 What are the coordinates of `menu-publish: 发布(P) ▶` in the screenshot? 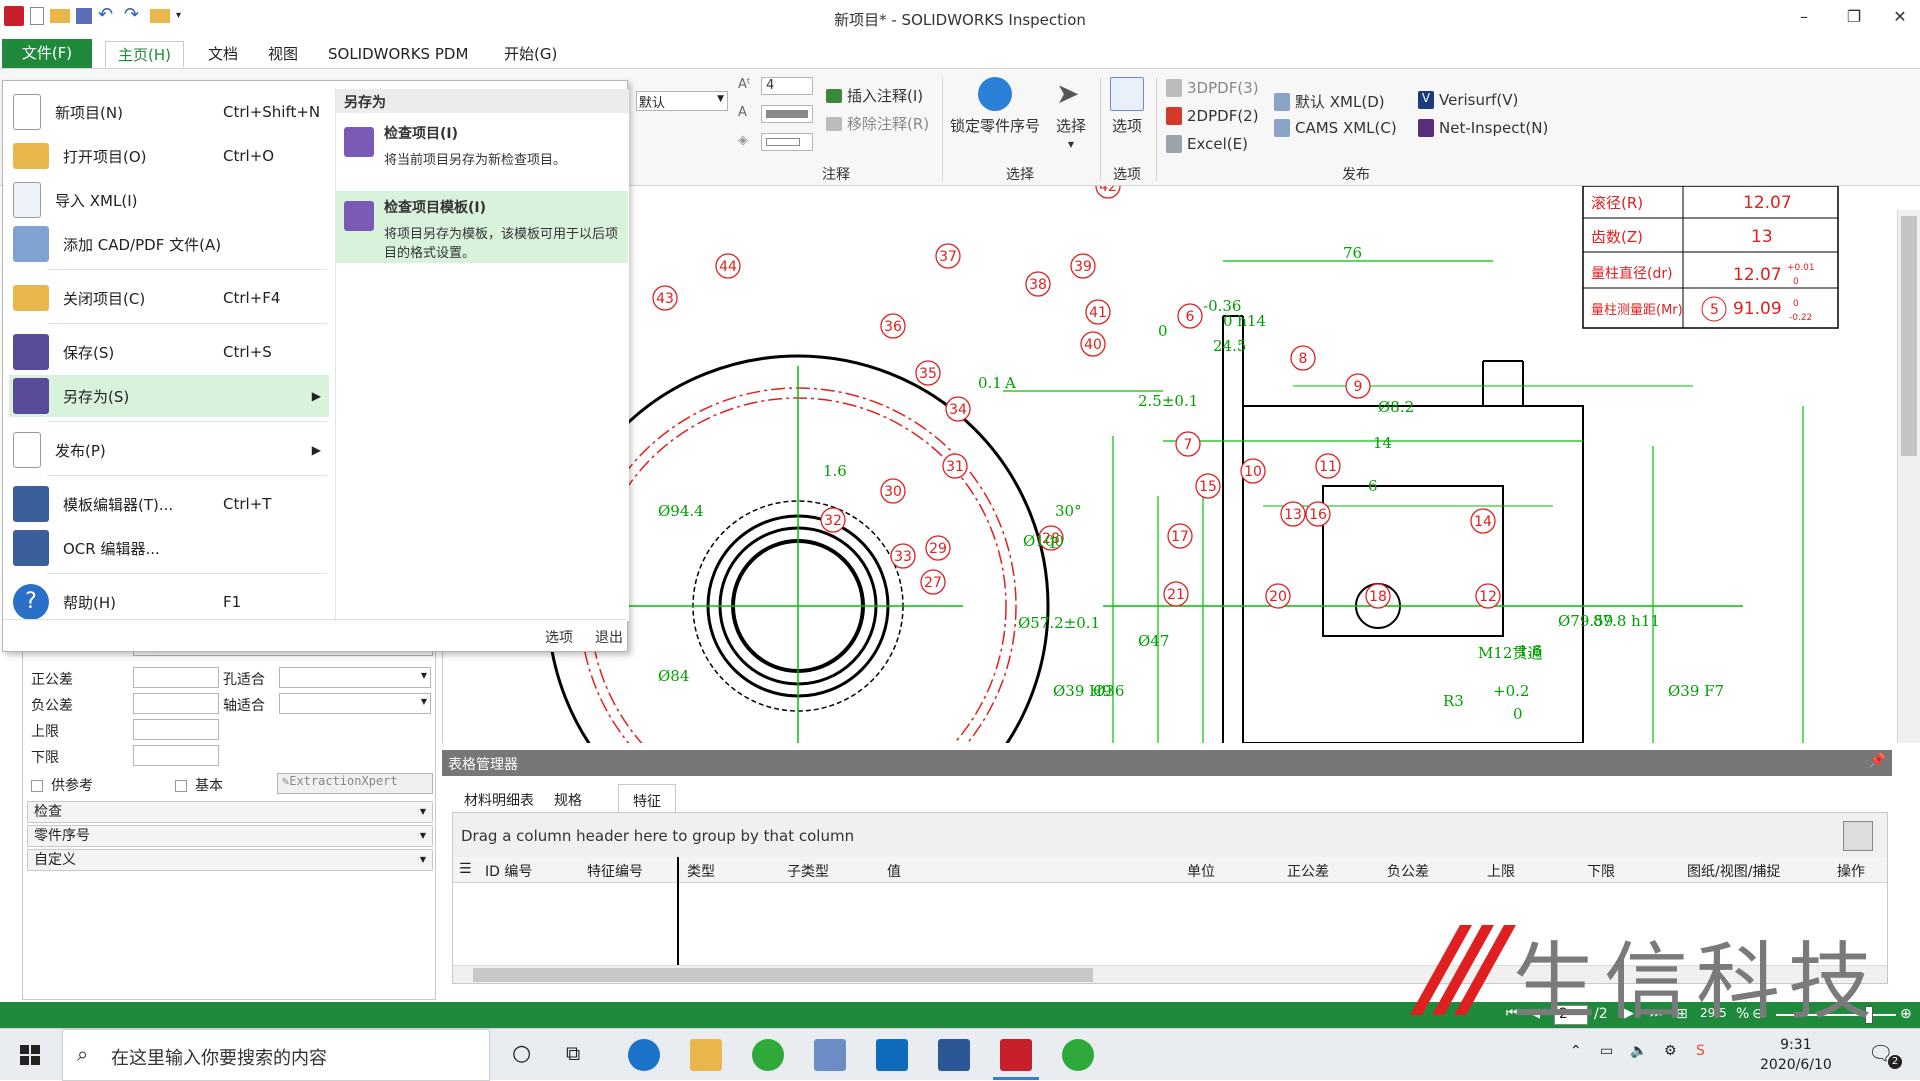 It's located at (169, 450).